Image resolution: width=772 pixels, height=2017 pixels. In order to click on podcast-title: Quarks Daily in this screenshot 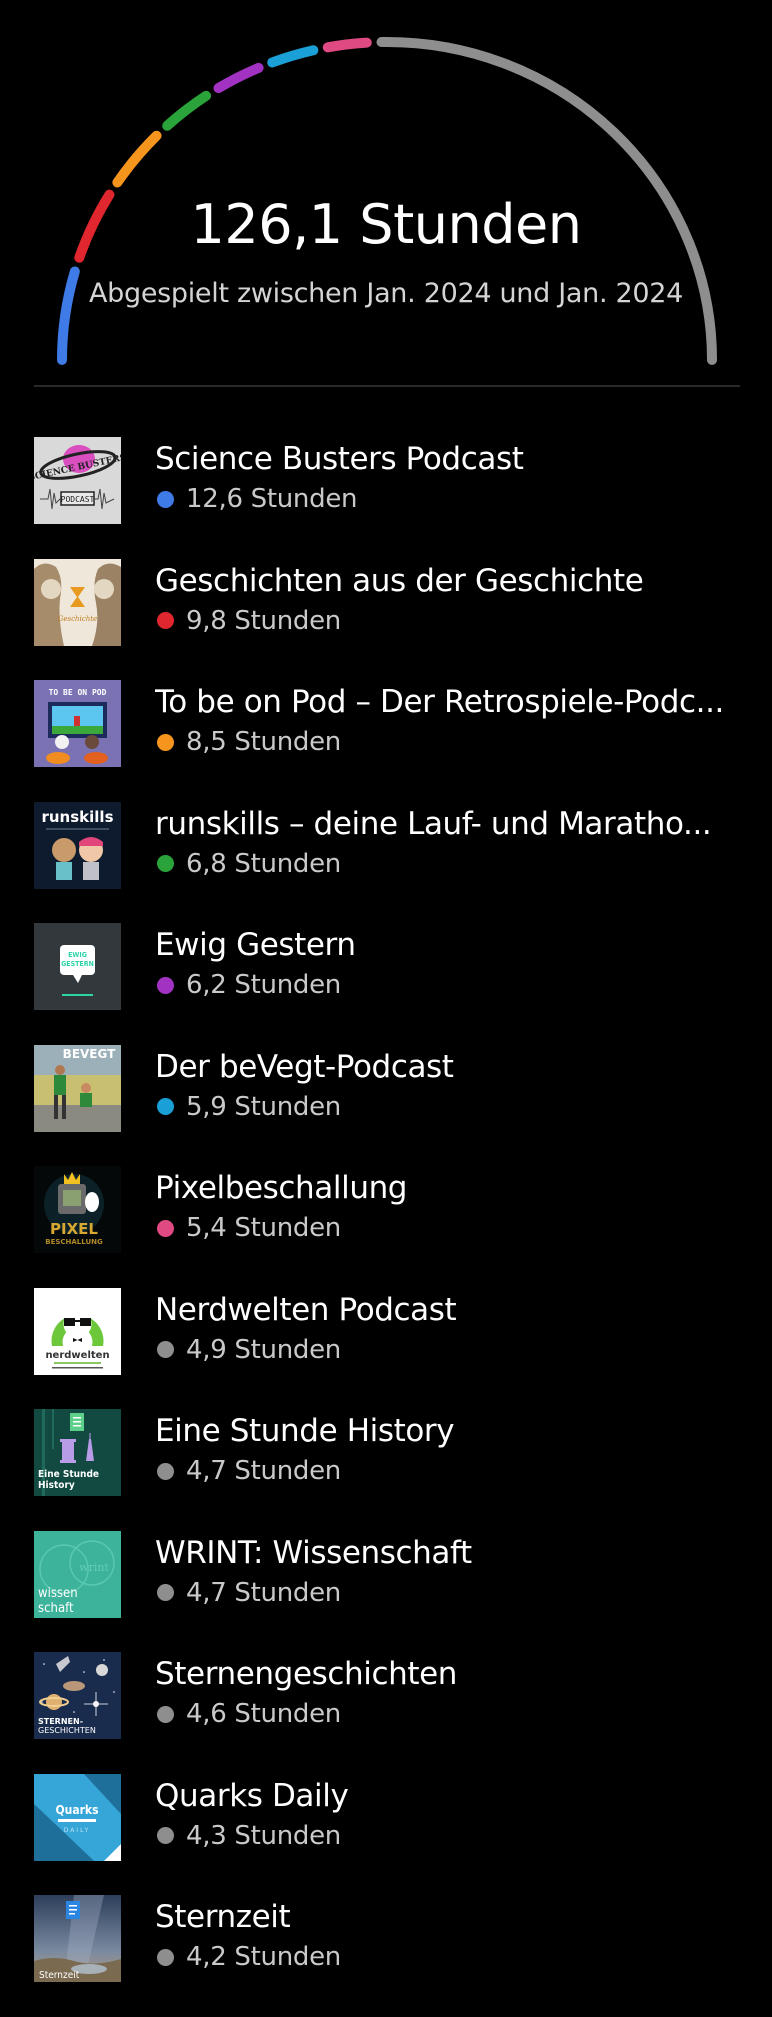, I will do `click(252, 1795)`.